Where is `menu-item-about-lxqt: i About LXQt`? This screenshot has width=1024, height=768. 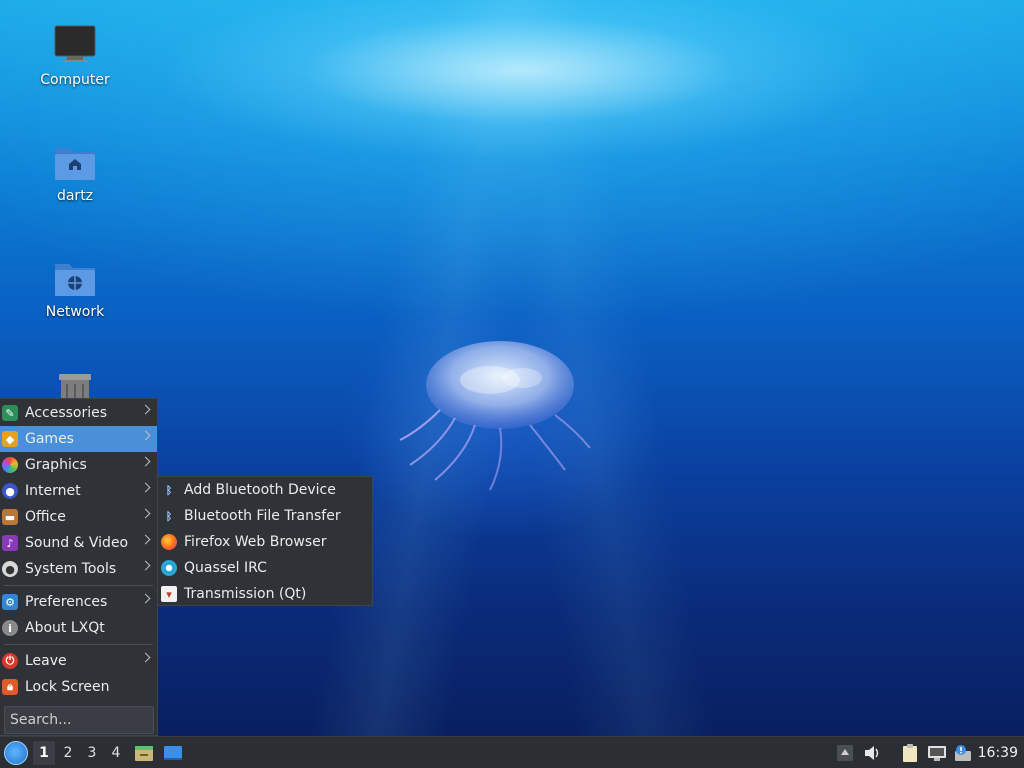
menu-item-about-lxqt: i About LXQt is located at coordinates (78, 628).